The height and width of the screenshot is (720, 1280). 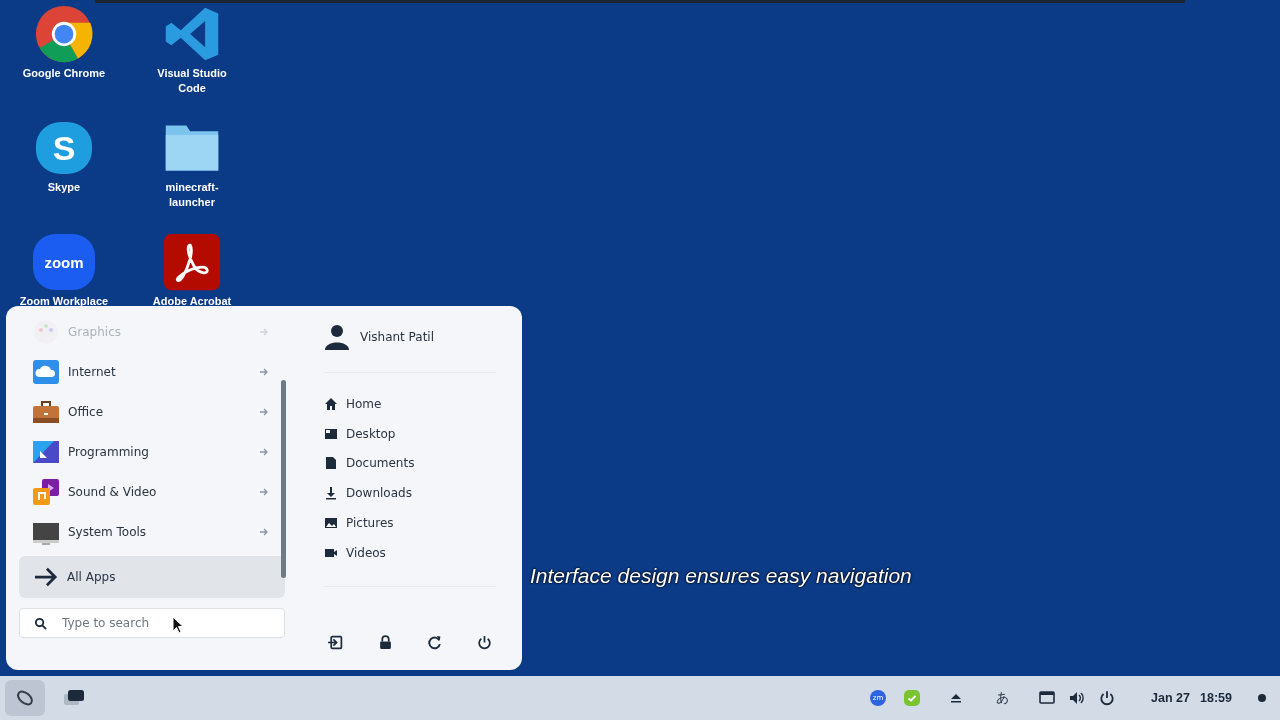 I want to click on eject-icon, so click(x=956, y=698).